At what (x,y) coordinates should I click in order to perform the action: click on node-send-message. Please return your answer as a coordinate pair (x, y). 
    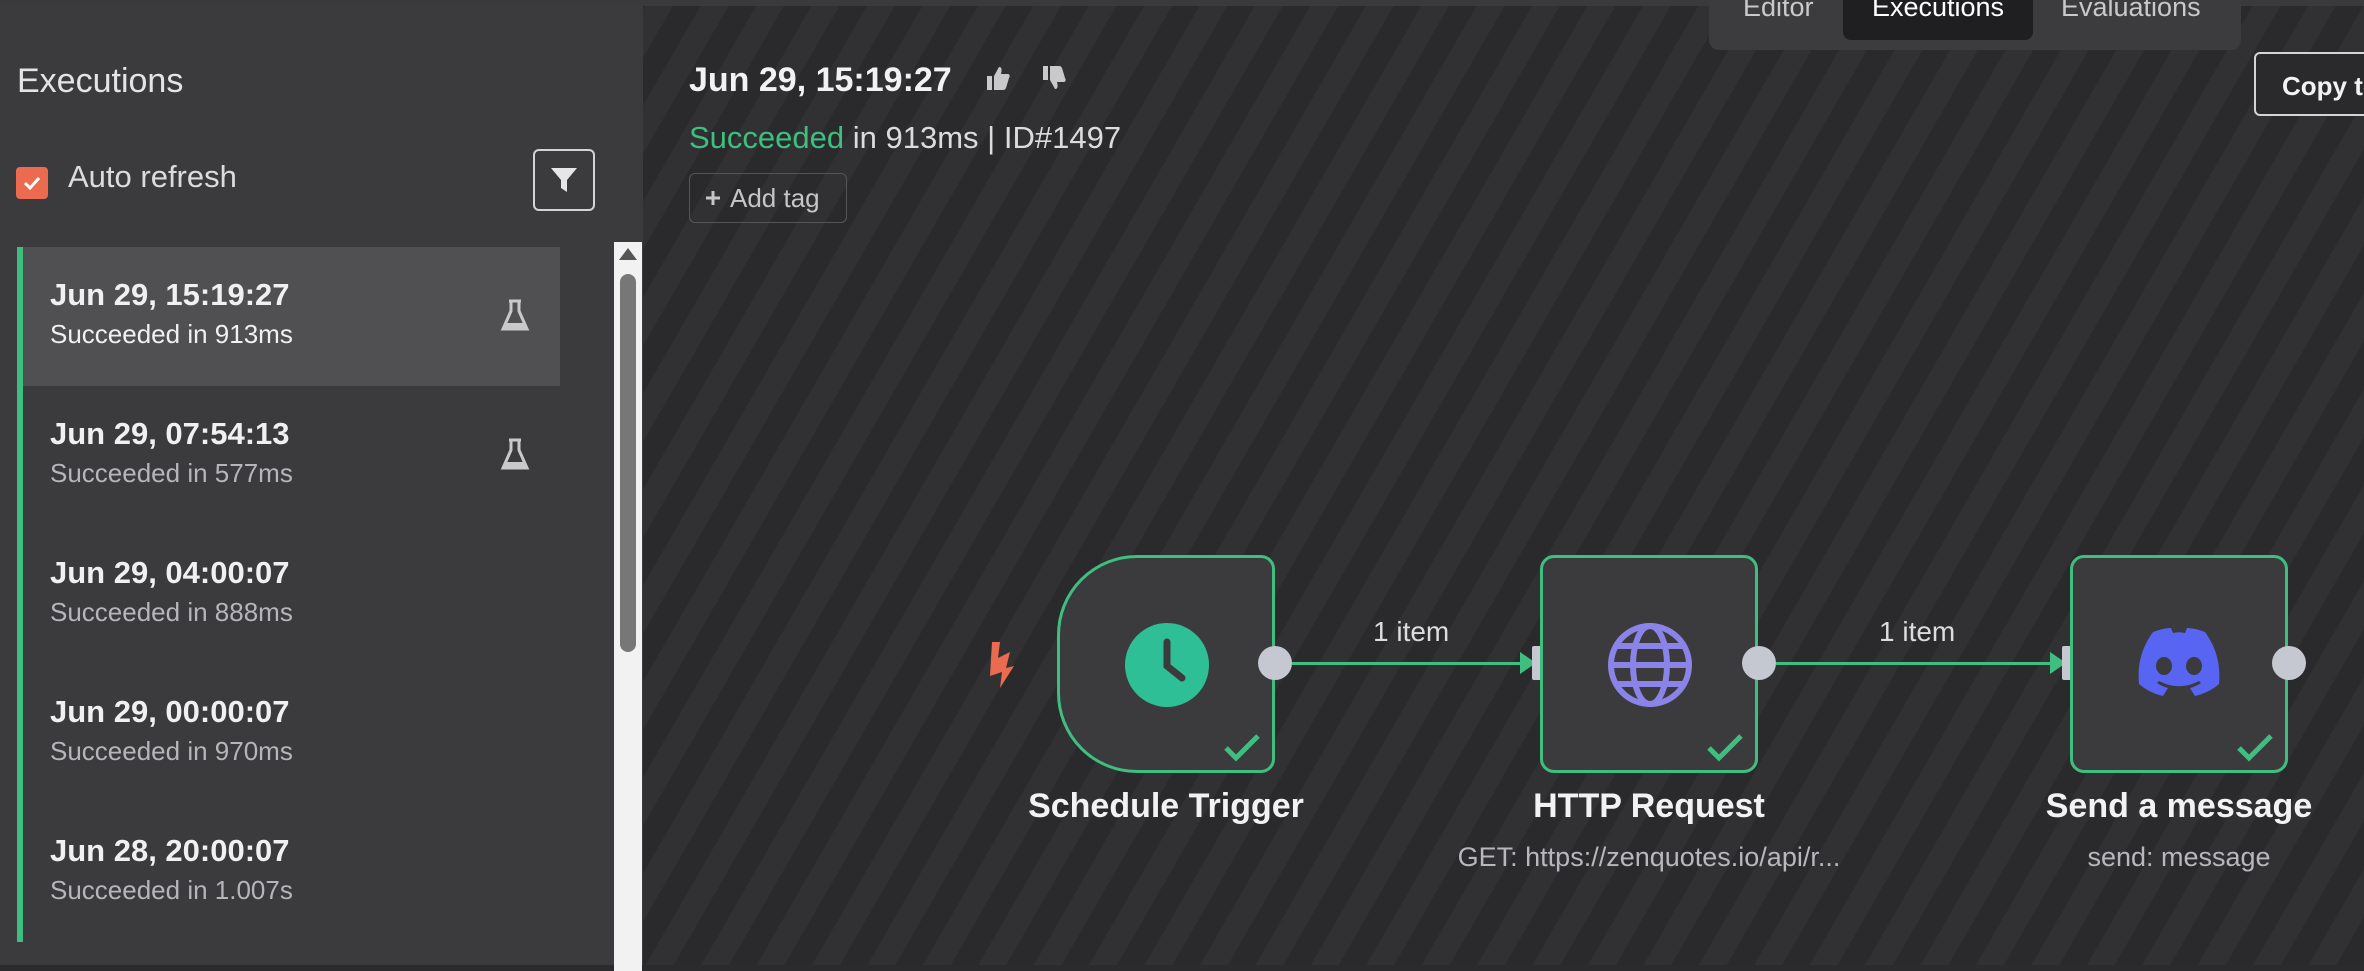
    Looking at the image, I should click on (2179, 664).